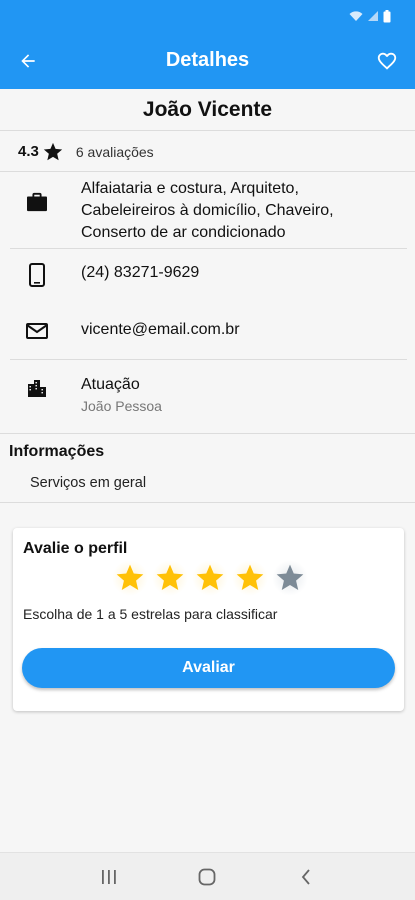  I want to click on submit-review-button: Avaliar, so click(208, 668).